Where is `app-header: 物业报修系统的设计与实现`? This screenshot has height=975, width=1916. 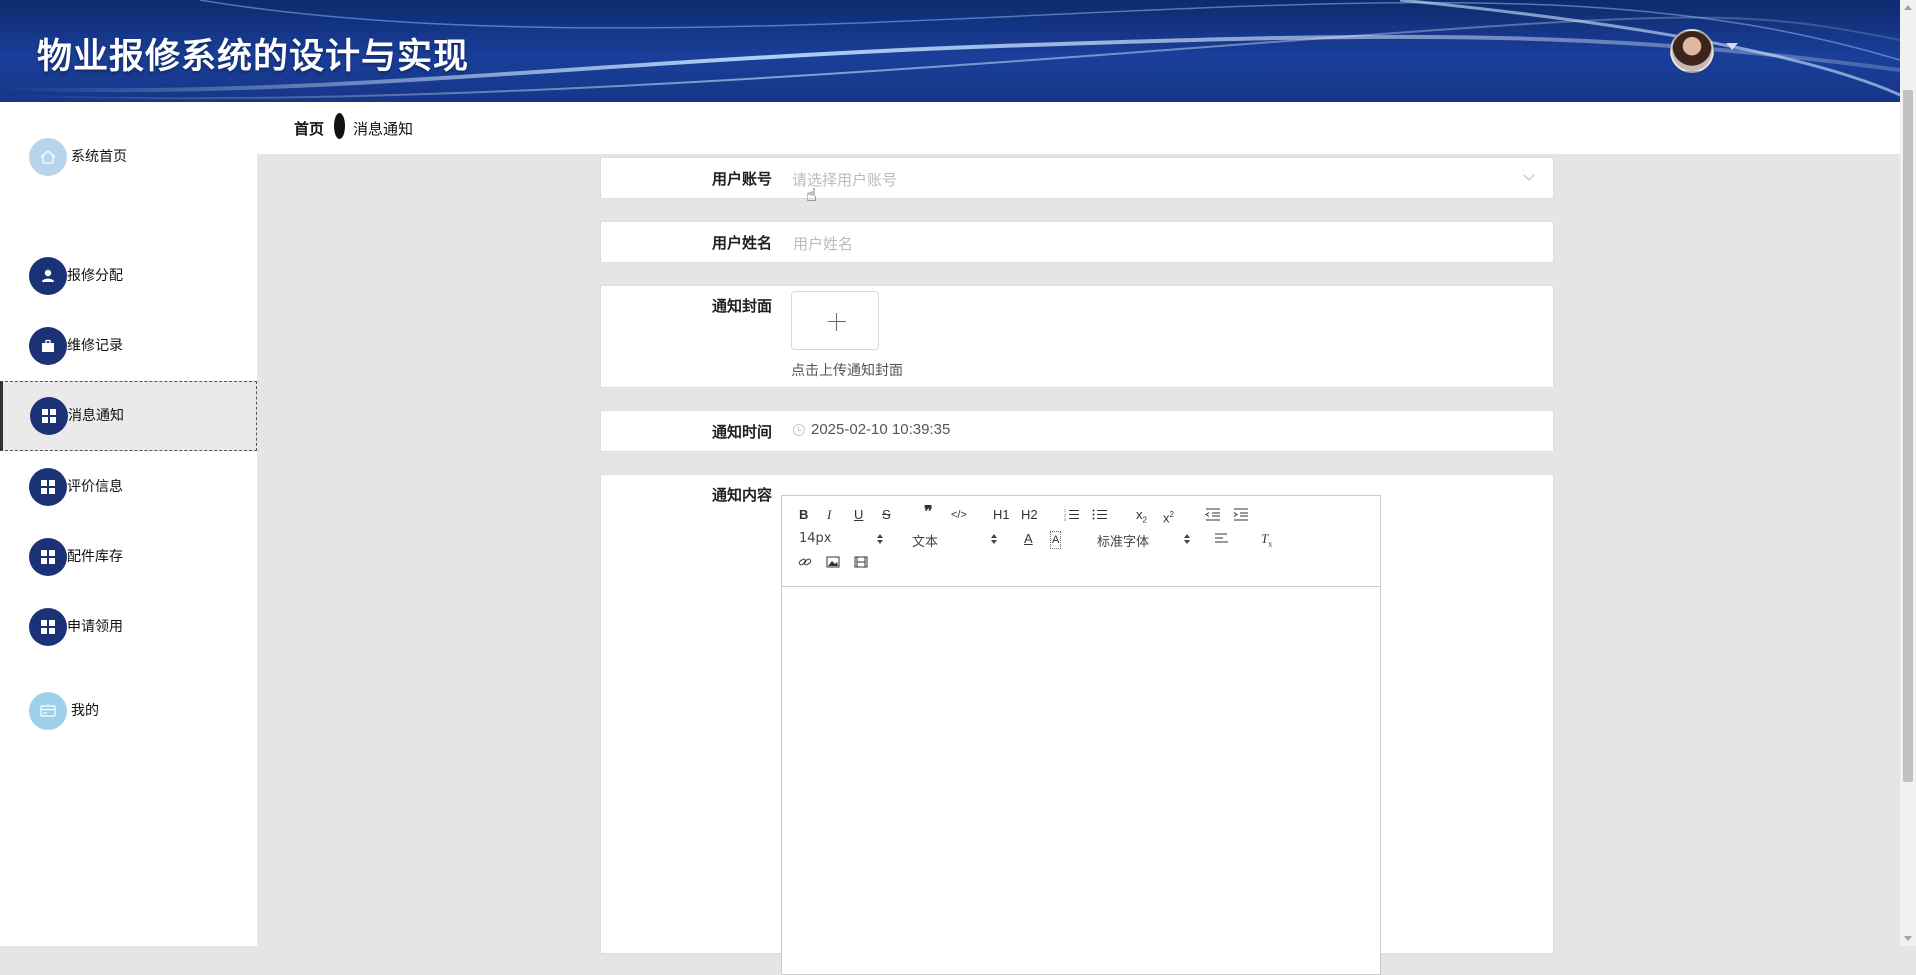
app-header: 物业报修系统的设计与实现 is located at coordinates (950, 51).